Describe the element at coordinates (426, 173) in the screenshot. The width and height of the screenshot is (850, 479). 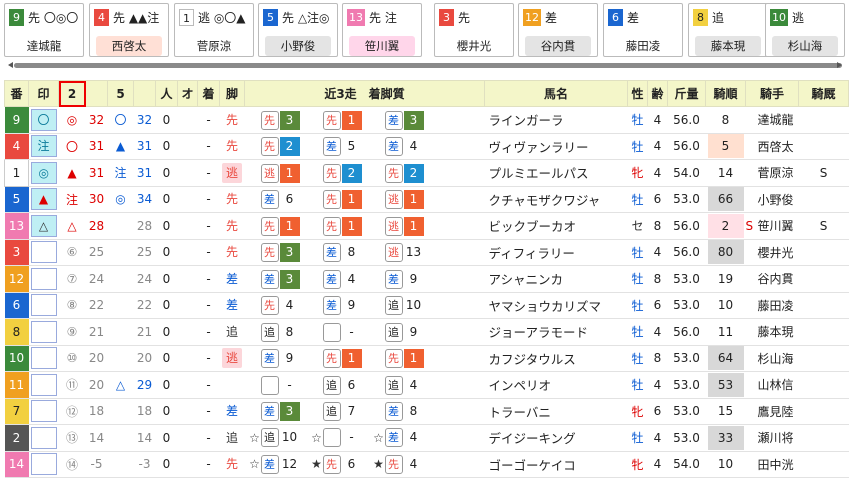
I see `table-row: 1 ◎ ▲ 31 注 31 0- 逃逃 1 先 2 先 2 プルミエールパス牝 4 54.0 14 菅原涼 S` at that location.